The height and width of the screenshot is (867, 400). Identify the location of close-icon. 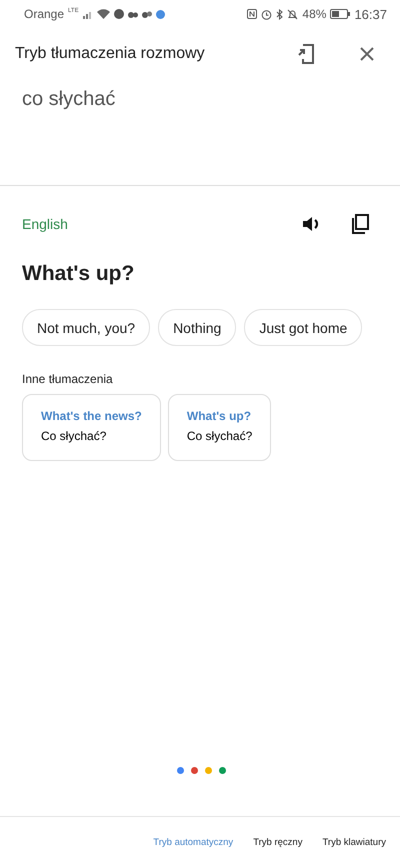
(367, 54).